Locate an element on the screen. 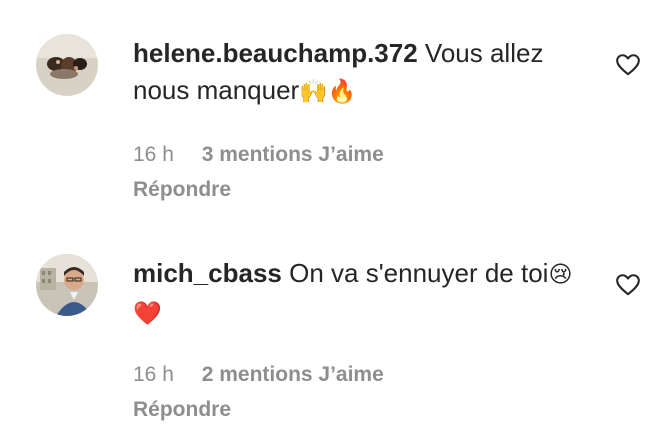 The width and height of the screenshot is (662, 434). comment-meta: 16 h 3 mentions J’aime is located at coordinates (258, 155).